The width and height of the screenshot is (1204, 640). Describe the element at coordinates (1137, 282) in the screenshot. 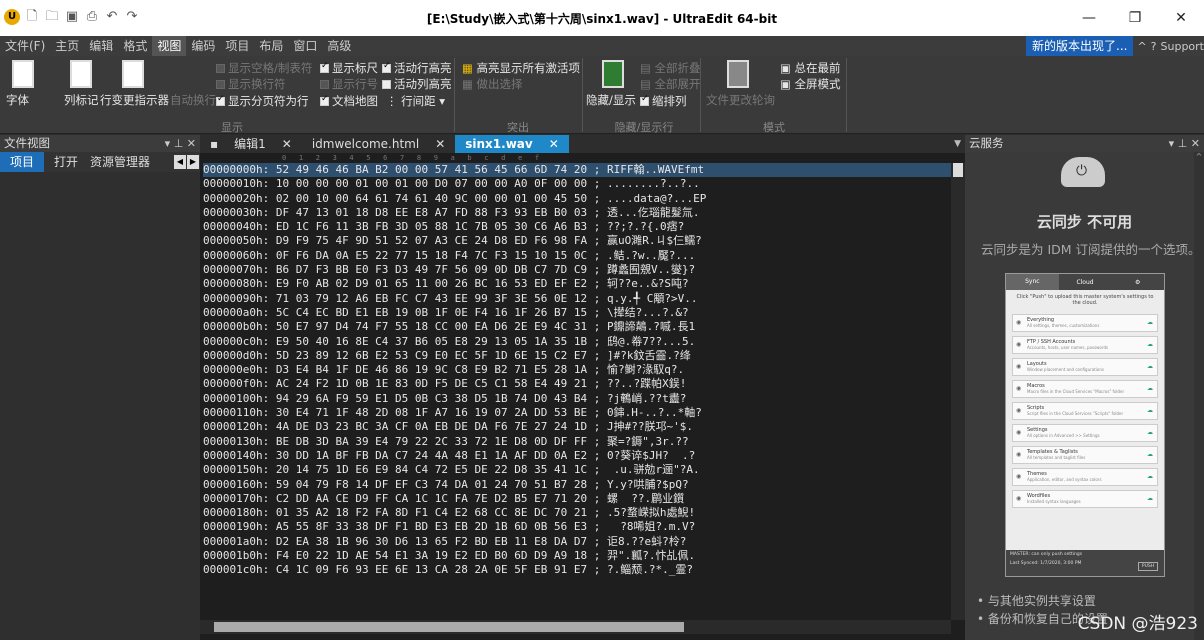

I see `gear-icon: ⚙` at that location.